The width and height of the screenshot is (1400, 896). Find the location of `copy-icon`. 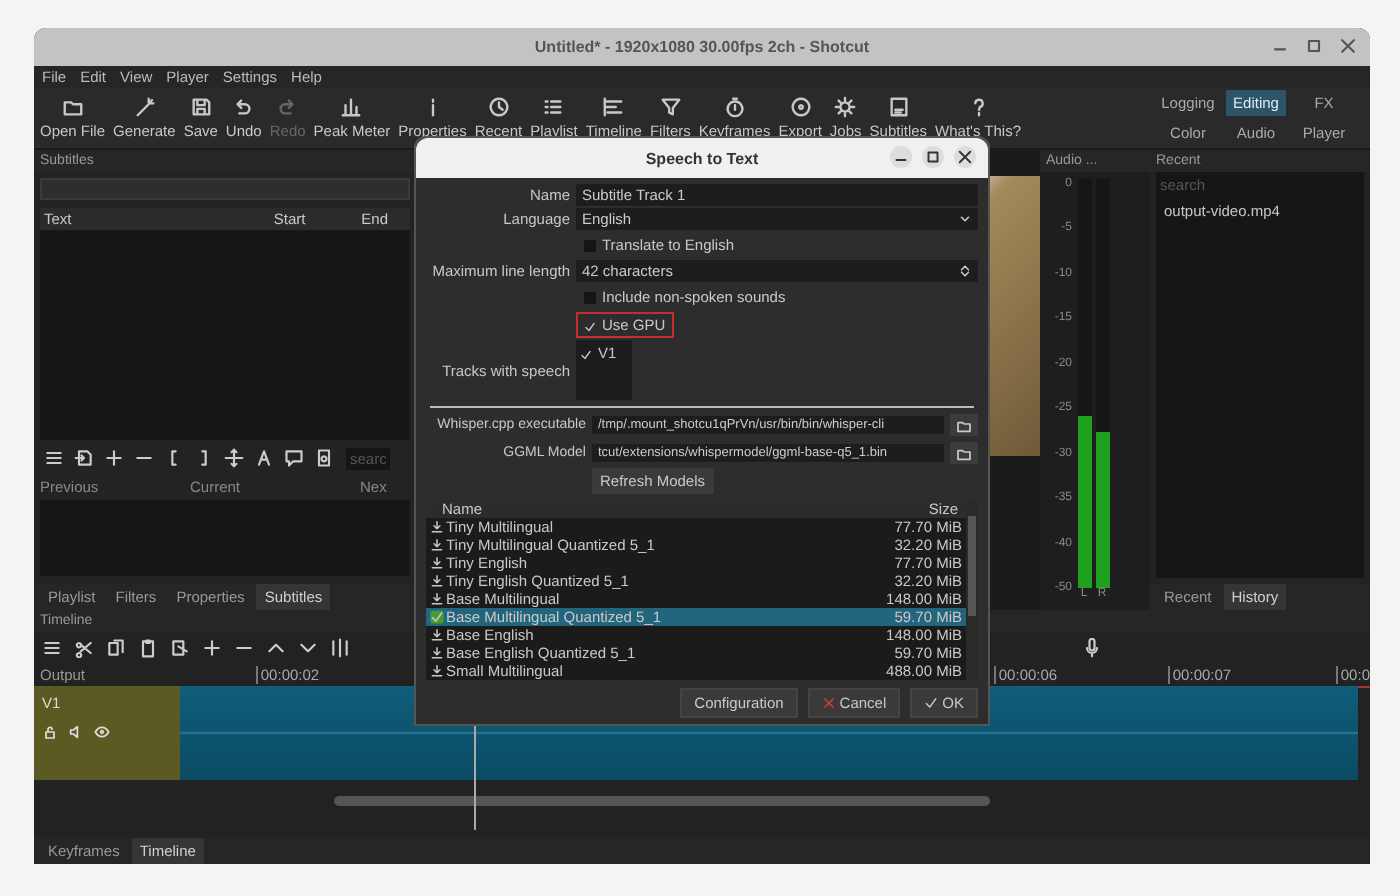

copy-icon is located at coordinates (116, 648).